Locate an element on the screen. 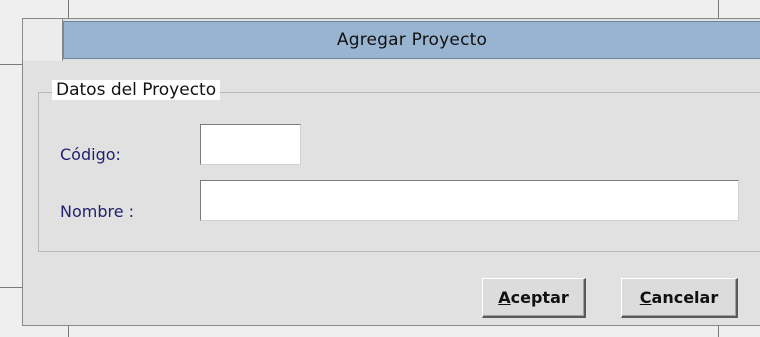 Image resolution: width=760 pixels, height=337 pixels. nombre-label: Nombre : is located at coordinates (97, 211).